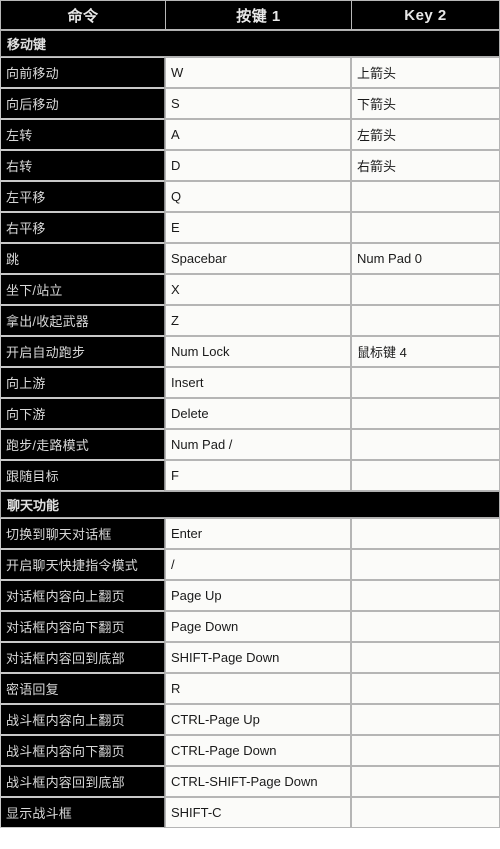 This screenshot has width=500, height=849. I want to click on key1-cell: /, so click(258, 564).